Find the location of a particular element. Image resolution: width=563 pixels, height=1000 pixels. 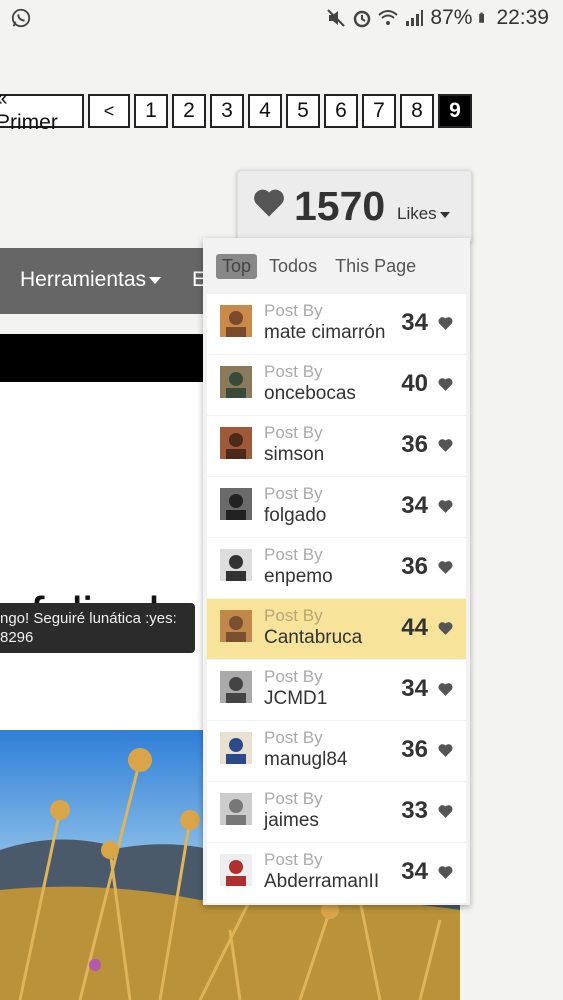

likes-tabs: Top Todos This Page is located at coordinates (319, 266).